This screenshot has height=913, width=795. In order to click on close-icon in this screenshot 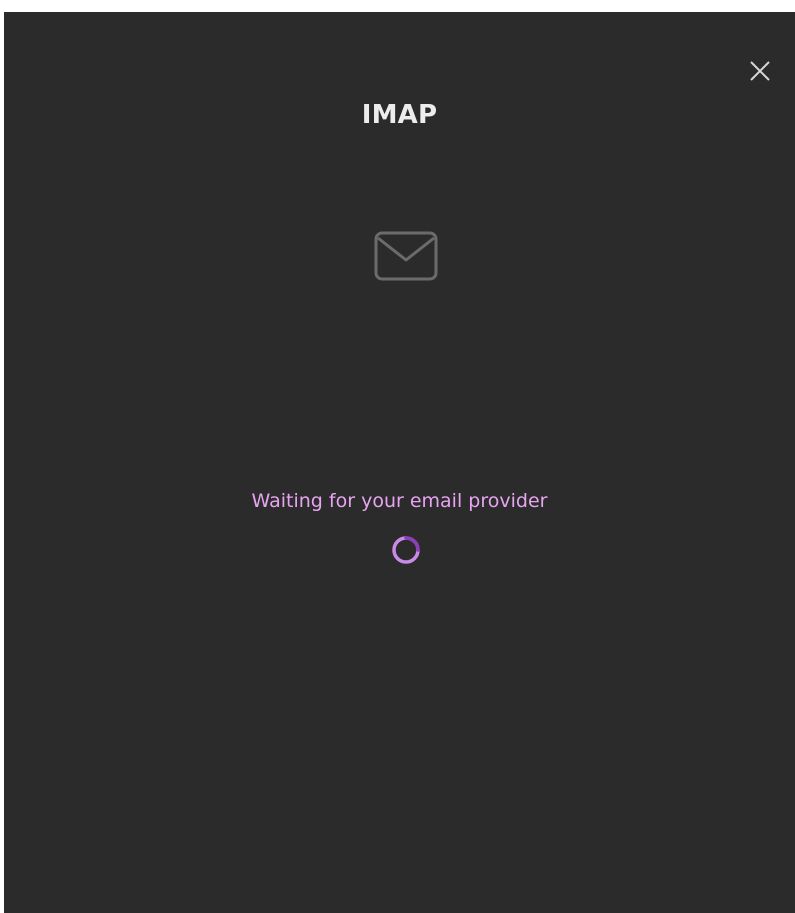, I will do `click(760, 71)`.